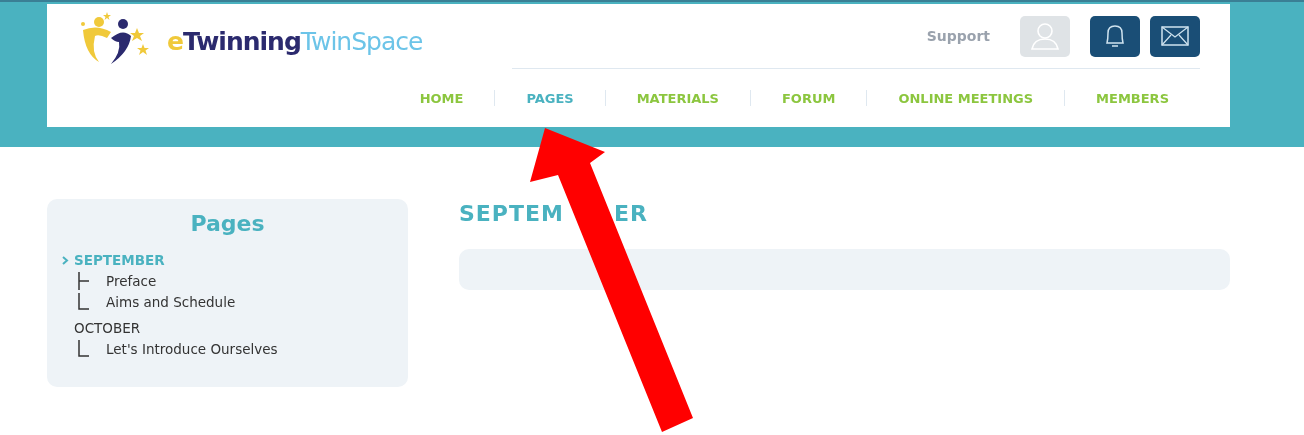  What do you see at coordinates (295, 41) in the screenshot?
I see `logo-text: eTwinningTwinSpace` at bounding box center [295, 41].